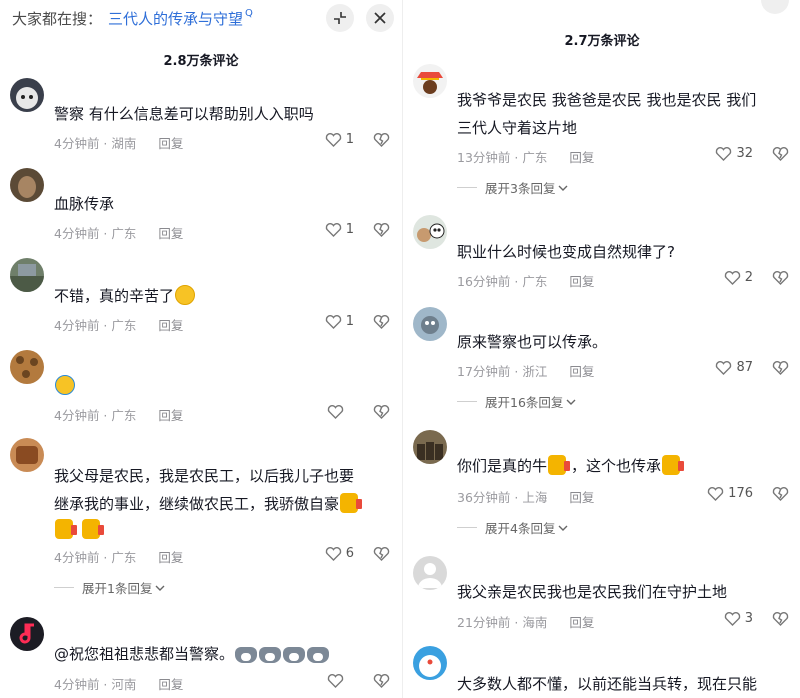 The height and width of the screenshot is (698, 800). I want to click on search-suggestion-bar: 大家都在搜： 三代人的传承与守望 Q, so click(132, 18).